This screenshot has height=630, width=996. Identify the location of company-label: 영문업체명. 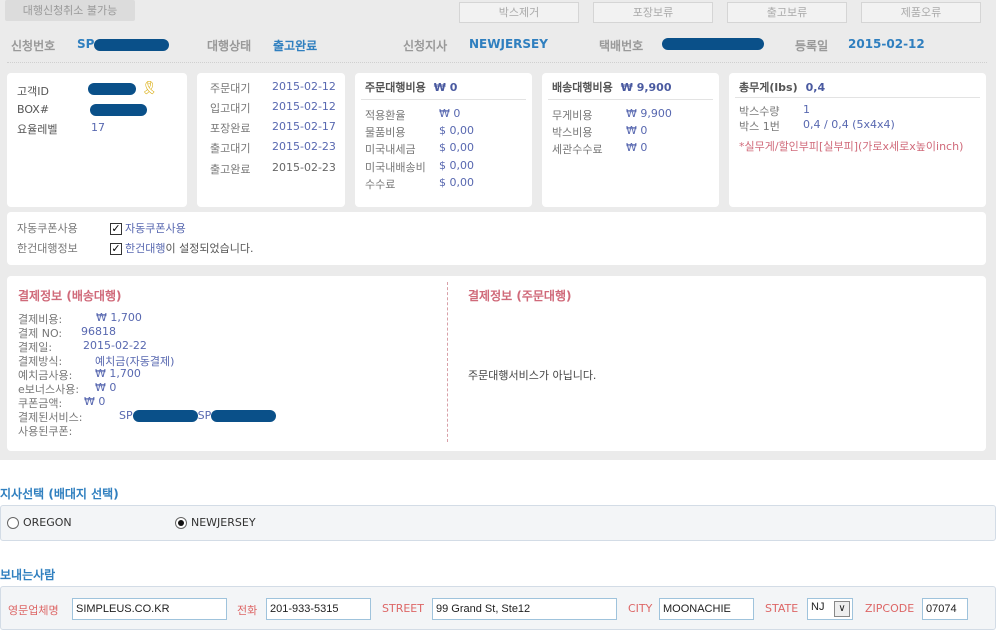
(33, 610).